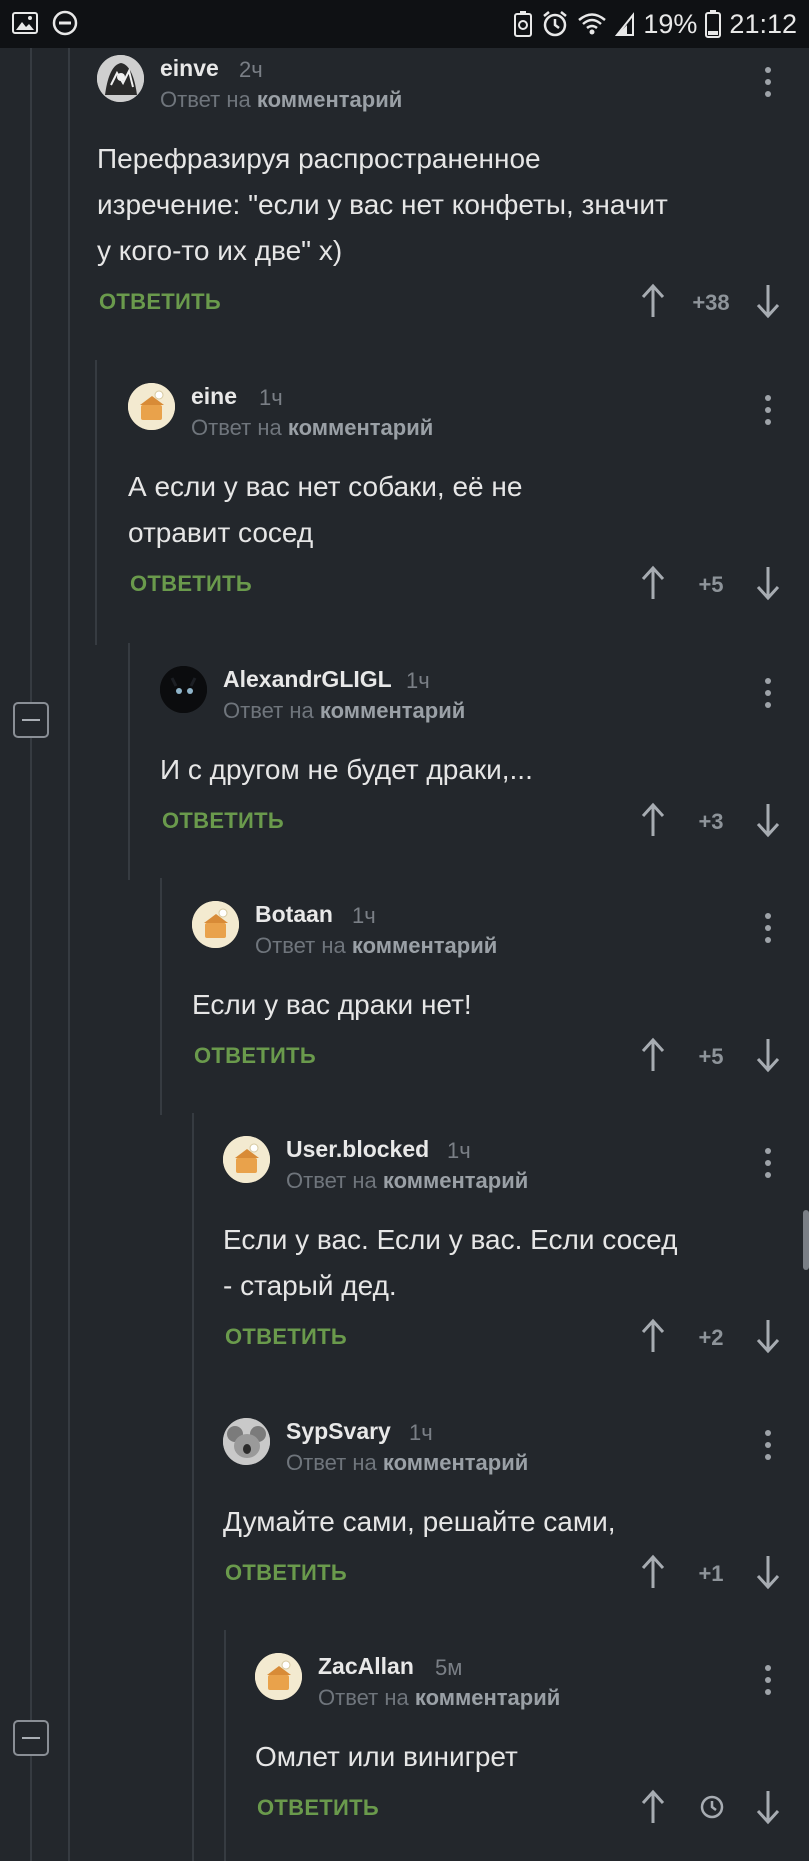  I want to click on comment-time: 5м, so click(449, 1667).